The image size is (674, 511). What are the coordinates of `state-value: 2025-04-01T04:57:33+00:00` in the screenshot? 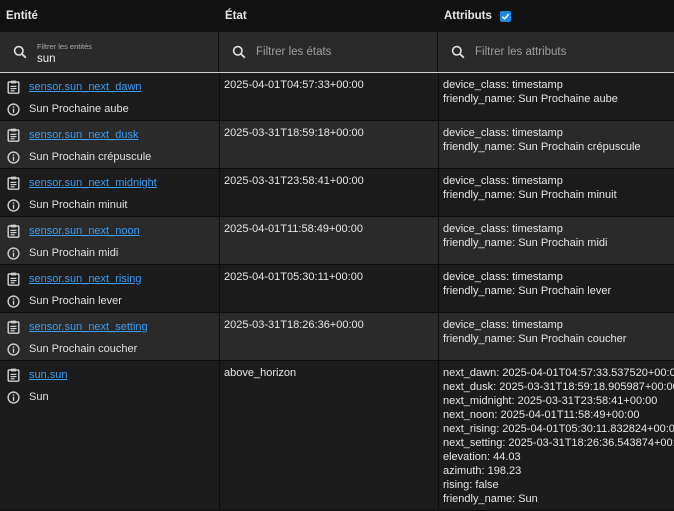 It's located at (294, 85).